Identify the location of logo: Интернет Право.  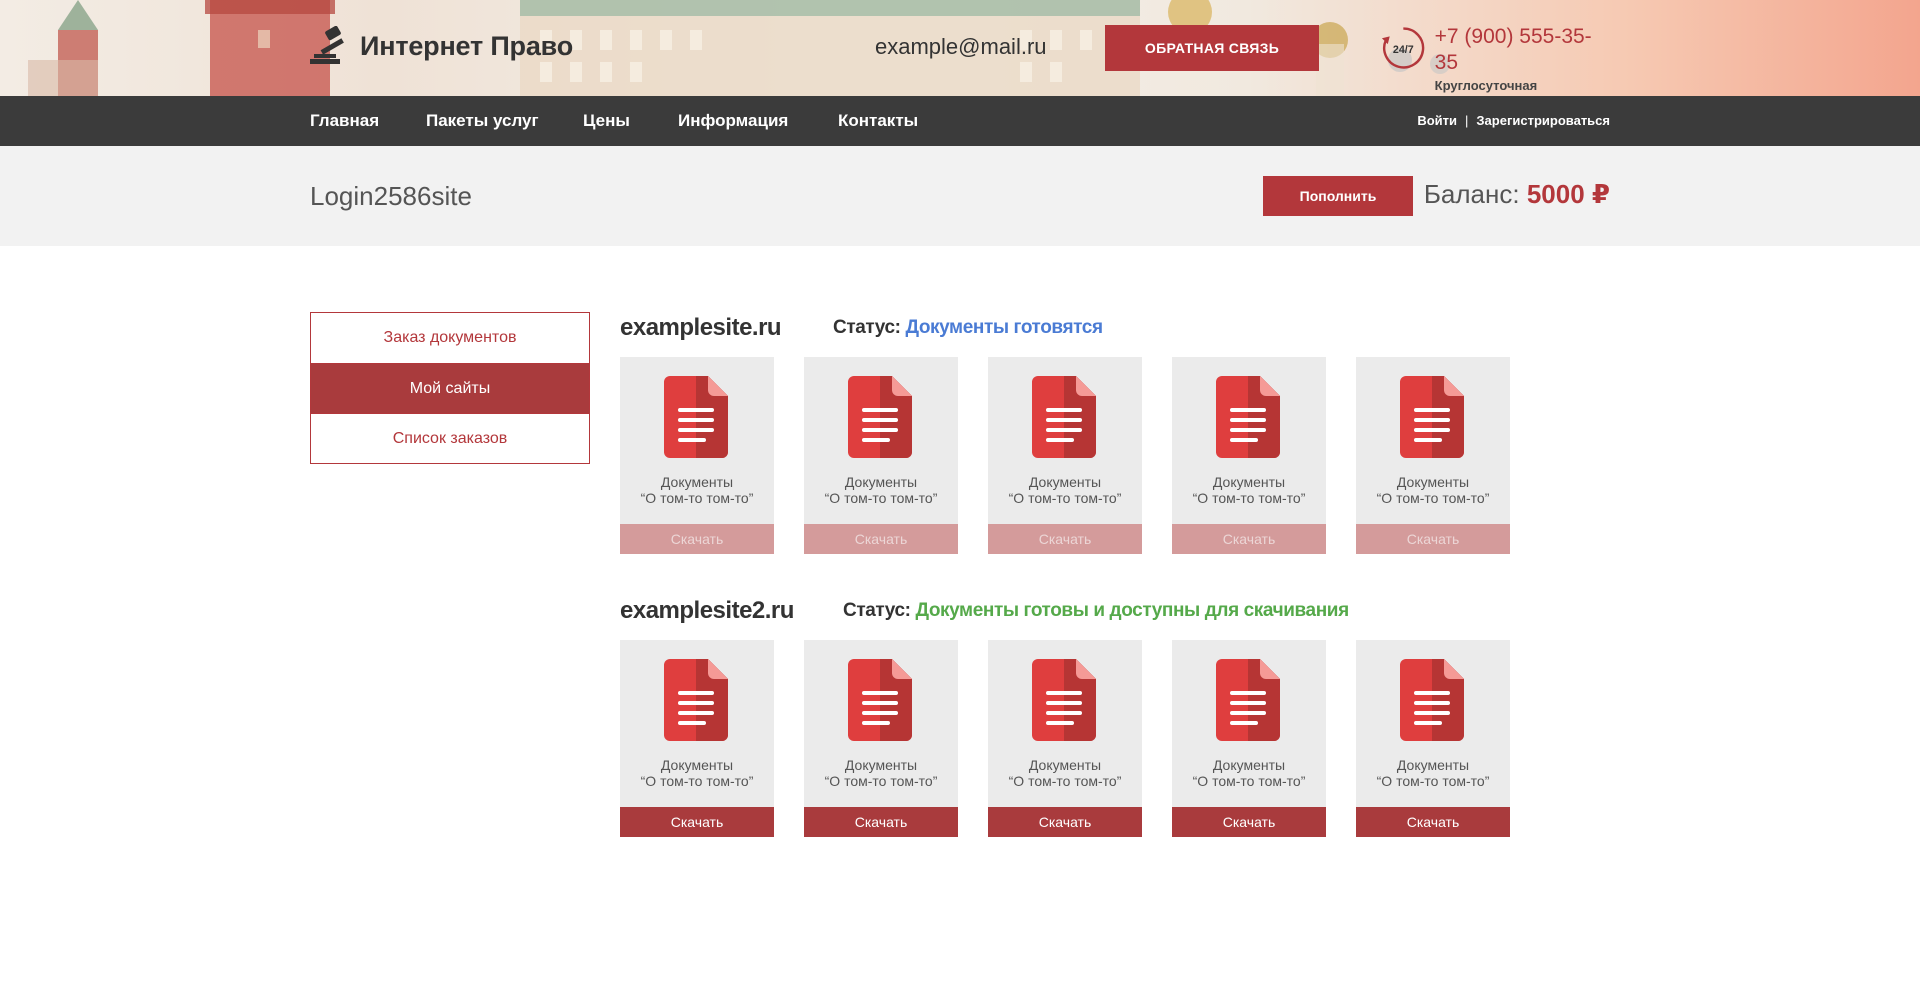
(441, 46).